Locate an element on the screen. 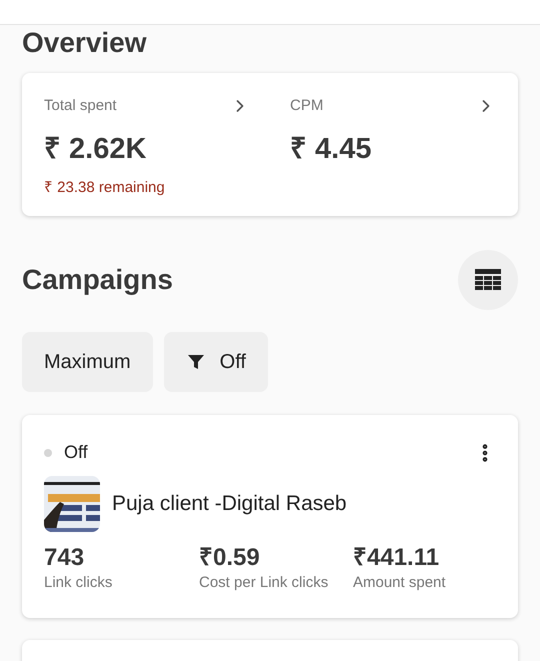 This screenshot has height=661, width=540. stat-label: Cost per Link clicks is located at coordinates (264, 583).